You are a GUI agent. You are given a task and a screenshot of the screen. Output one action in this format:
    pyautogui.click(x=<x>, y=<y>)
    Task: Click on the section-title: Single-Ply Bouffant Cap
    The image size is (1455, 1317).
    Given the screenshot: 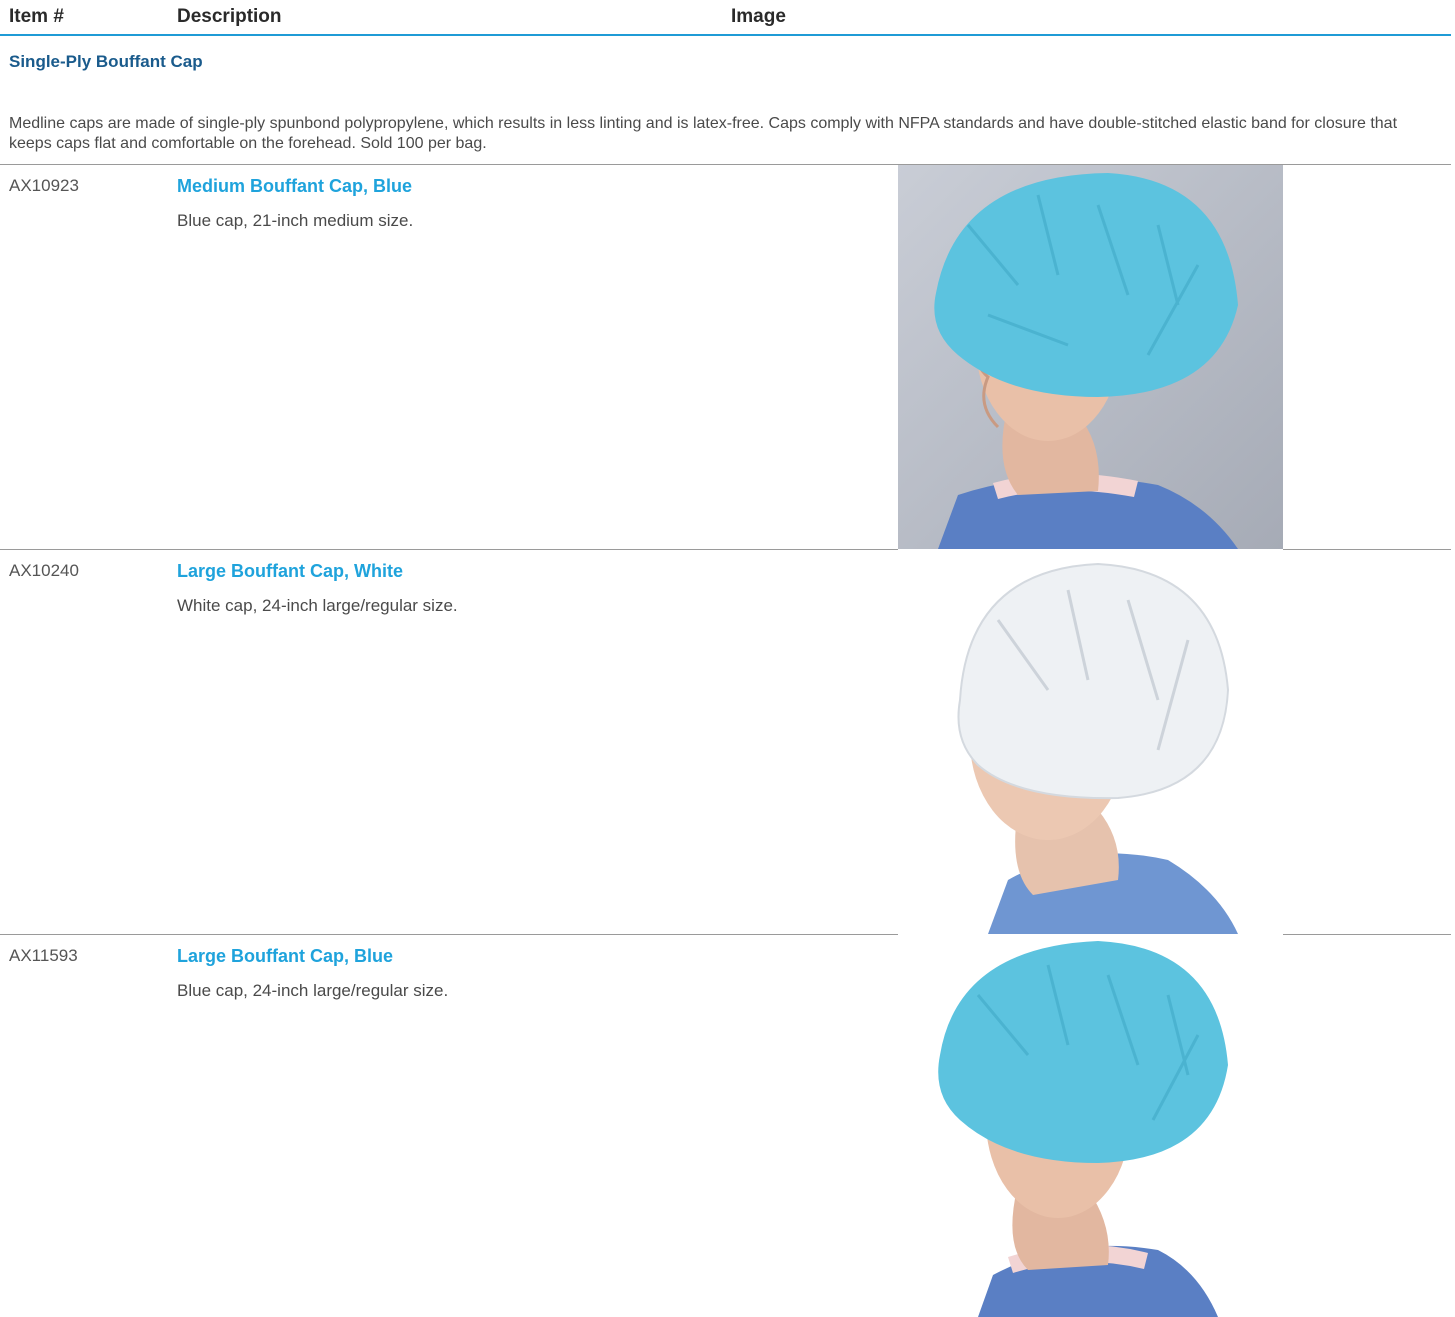 What is the action you would take?
    pyautogui.click(x=106, y=61)
    